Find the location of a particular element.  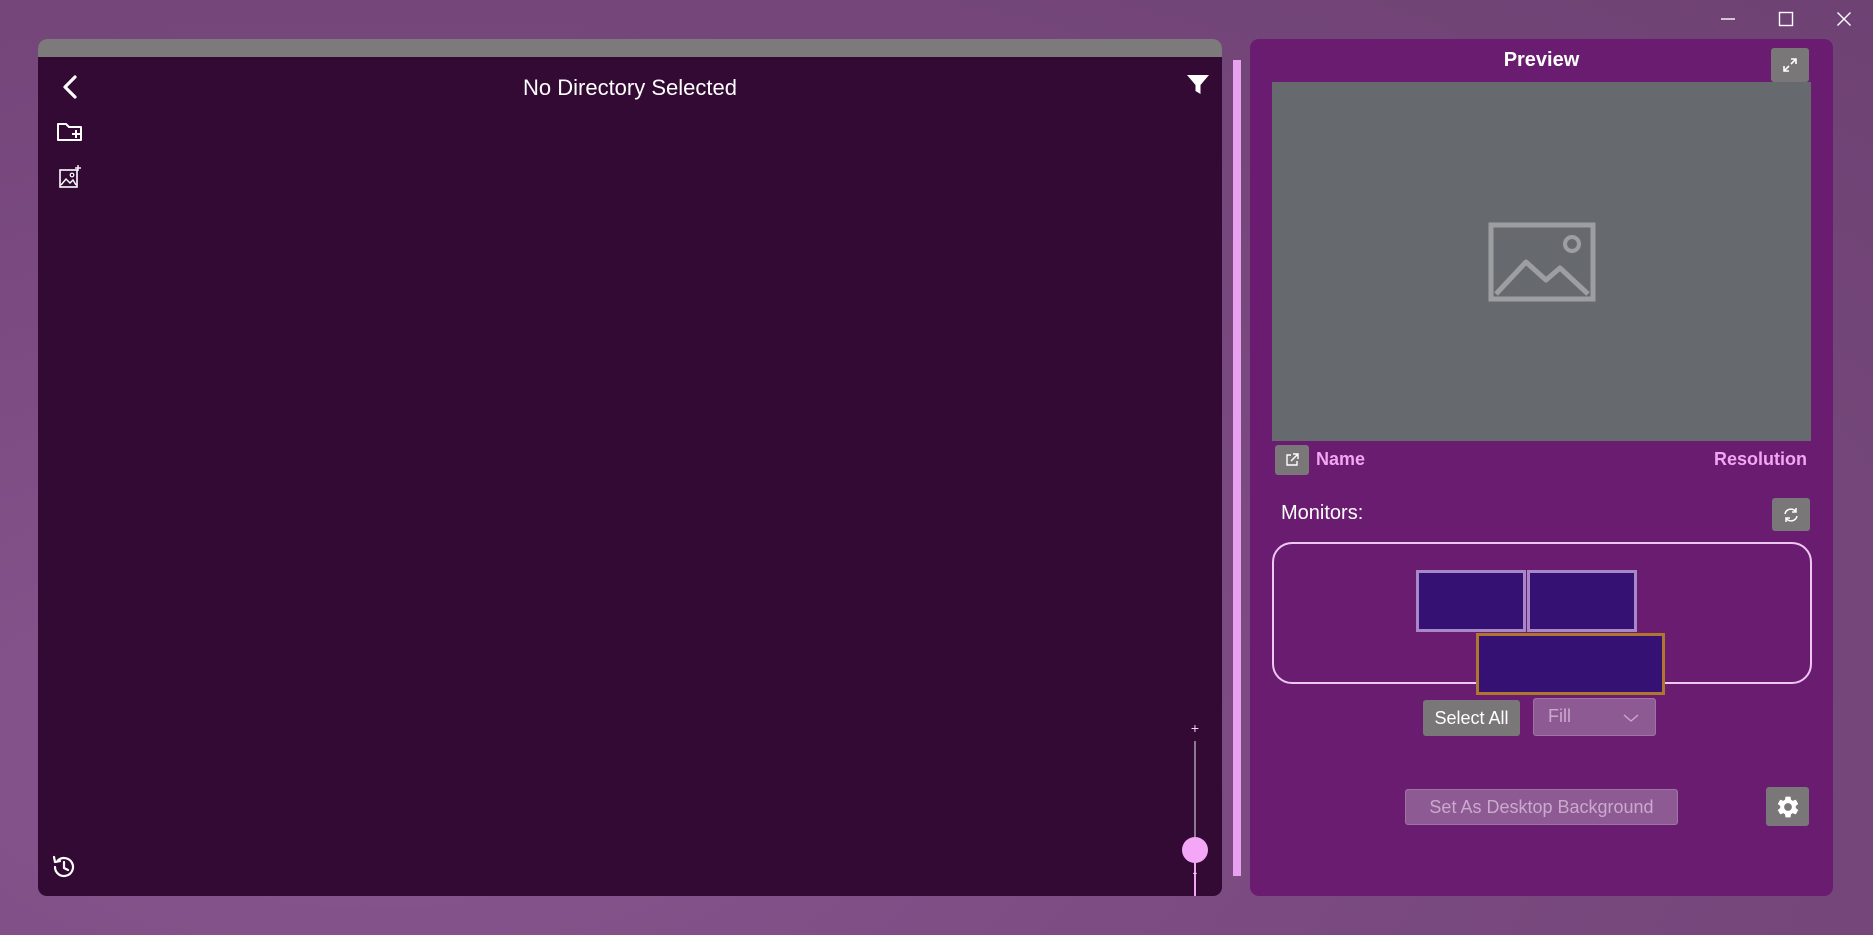

zoom-slider-thumb is located at coordinates (1195, 850).